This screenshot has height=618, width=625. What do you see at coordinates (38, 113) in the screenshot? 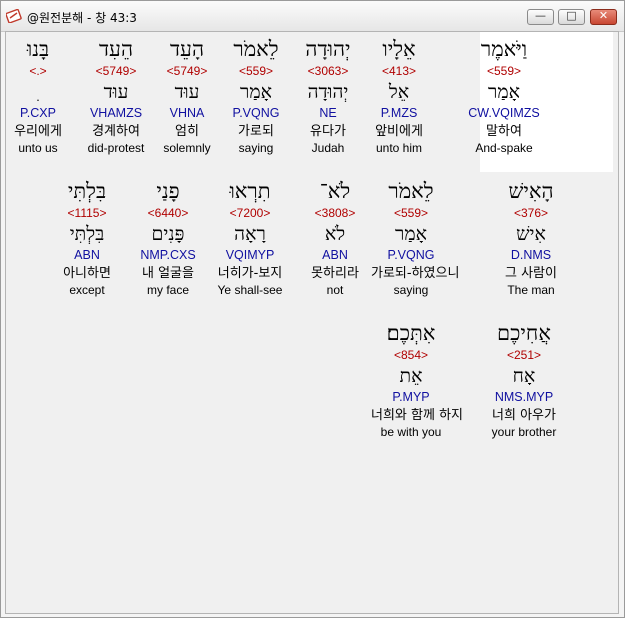
I see `morphology-code: P.CXP` at bounding box center [38, 113].